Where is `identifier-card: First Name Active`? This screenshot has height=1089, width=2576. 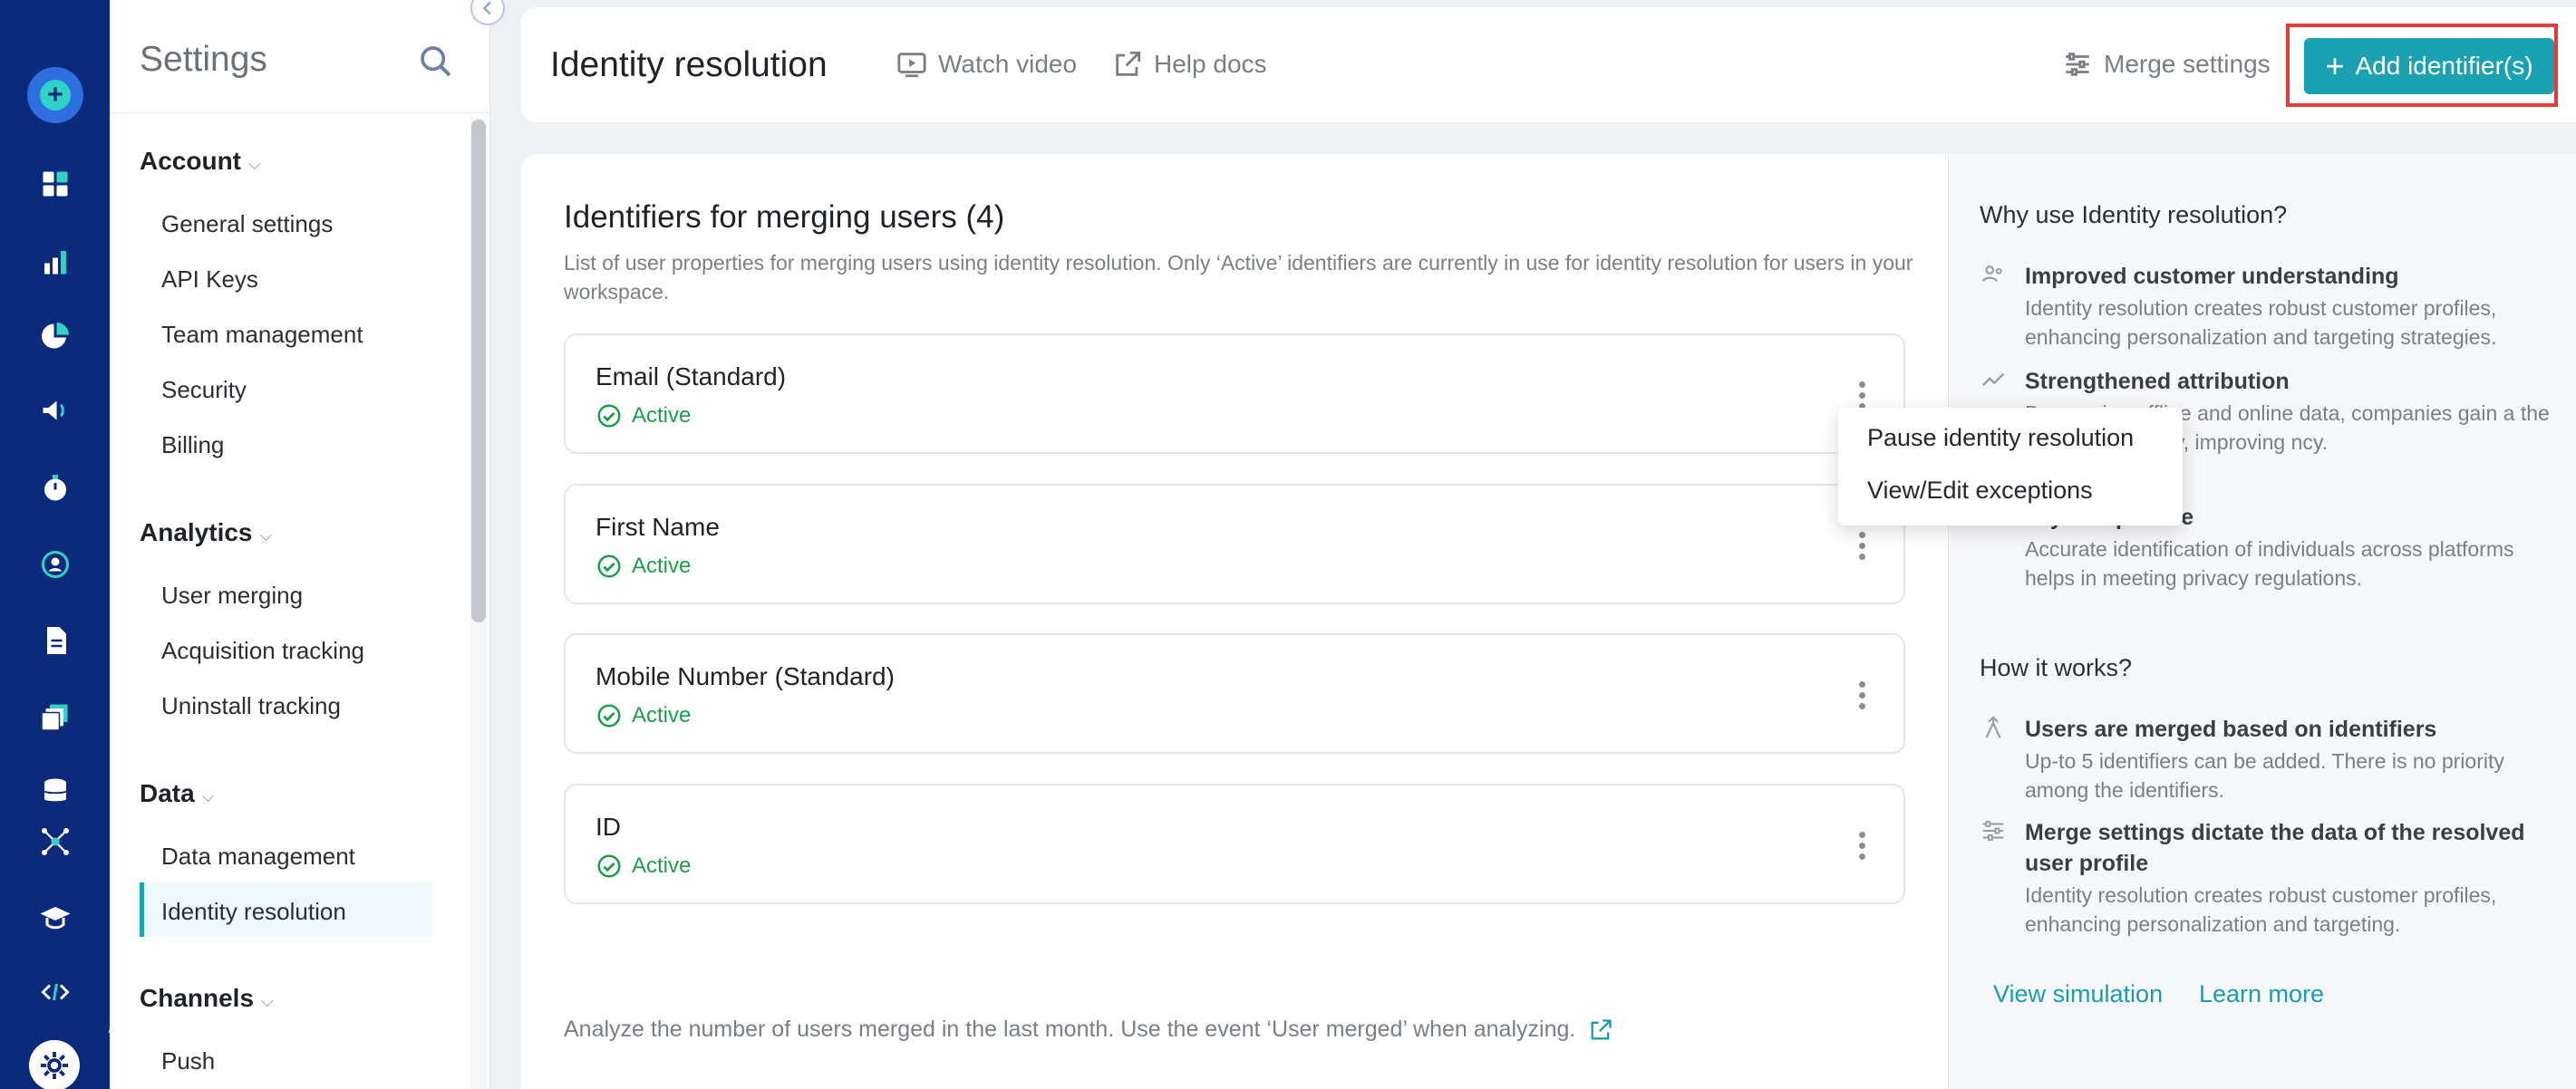
identifier-card: First Name Active is located at coordinates (1234, 544).